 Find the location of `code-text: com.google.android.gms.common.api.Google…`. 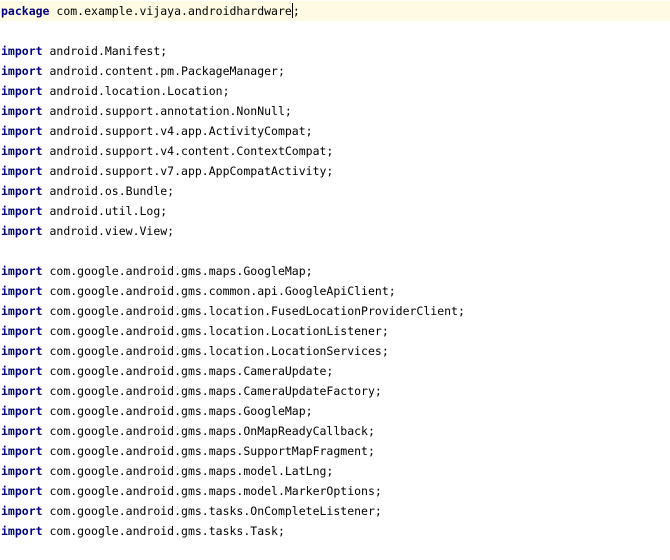

code-text: com.google.android.gms.common.api.Google… is located at coordinates (222, 291).